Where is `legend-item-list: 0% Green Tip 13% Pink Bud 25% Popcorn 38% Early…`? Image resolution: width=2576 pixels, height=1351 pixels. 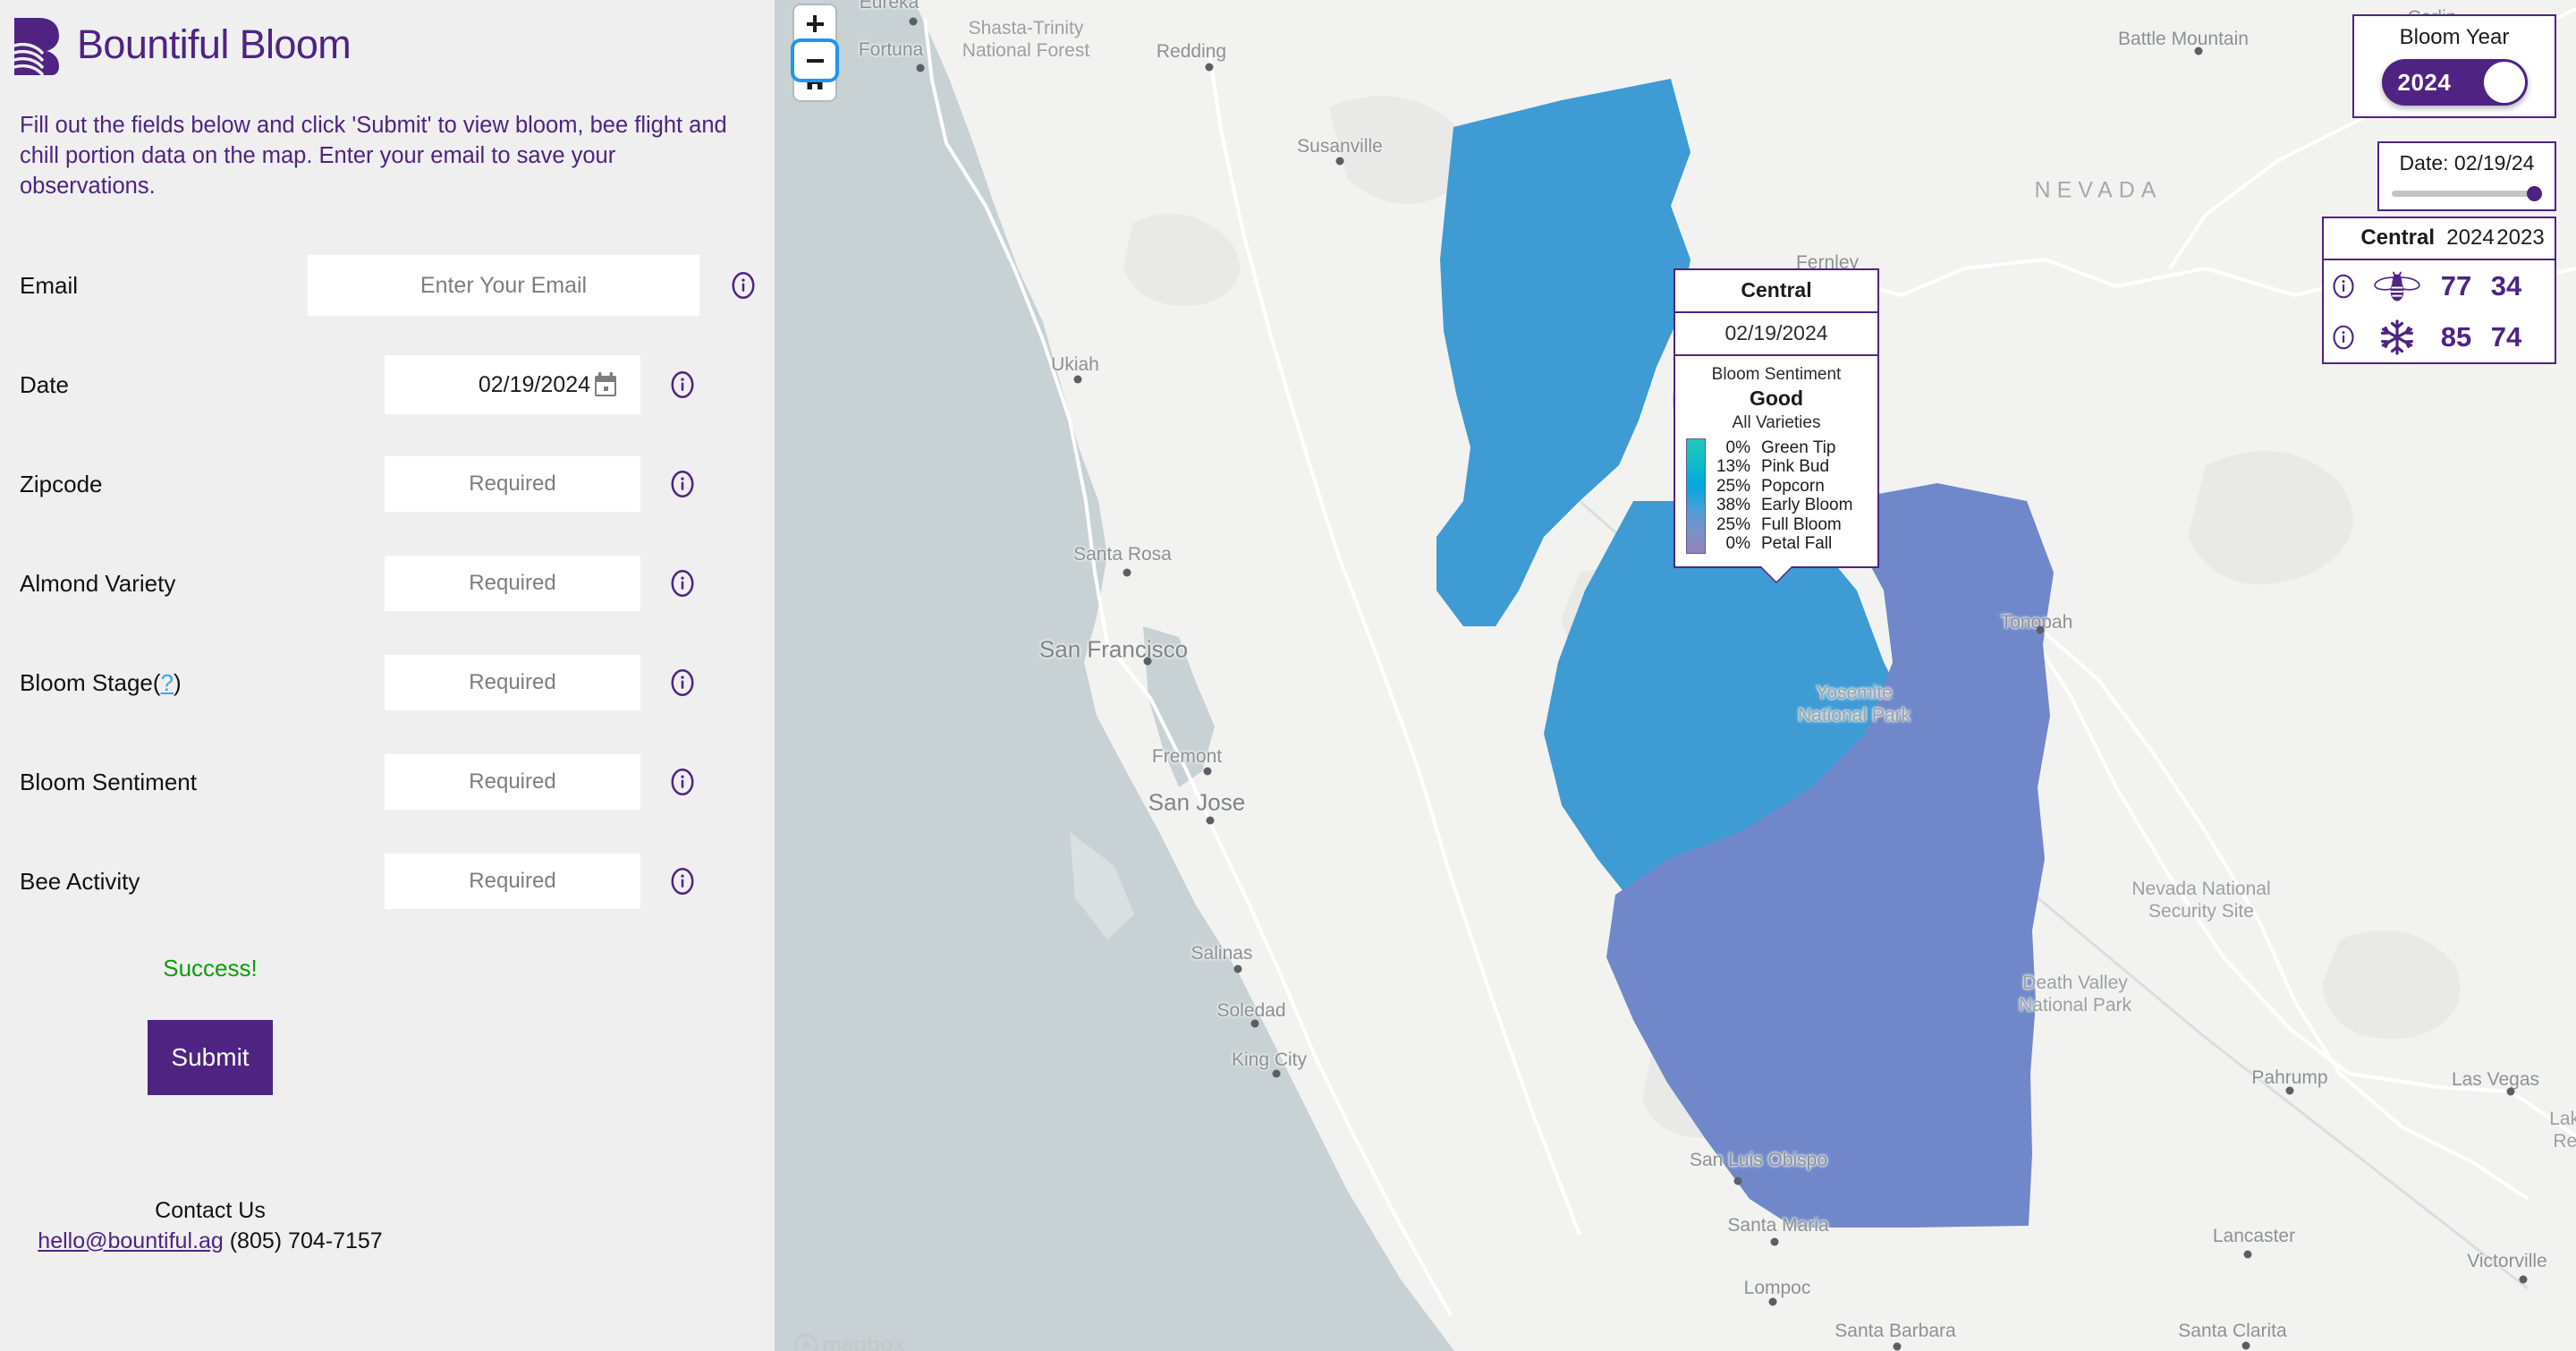
legend-item-list: 0% Green Tip 13% Pink Bud 25% Popcorn 38% Early… is located at coordinates (1792, 496).